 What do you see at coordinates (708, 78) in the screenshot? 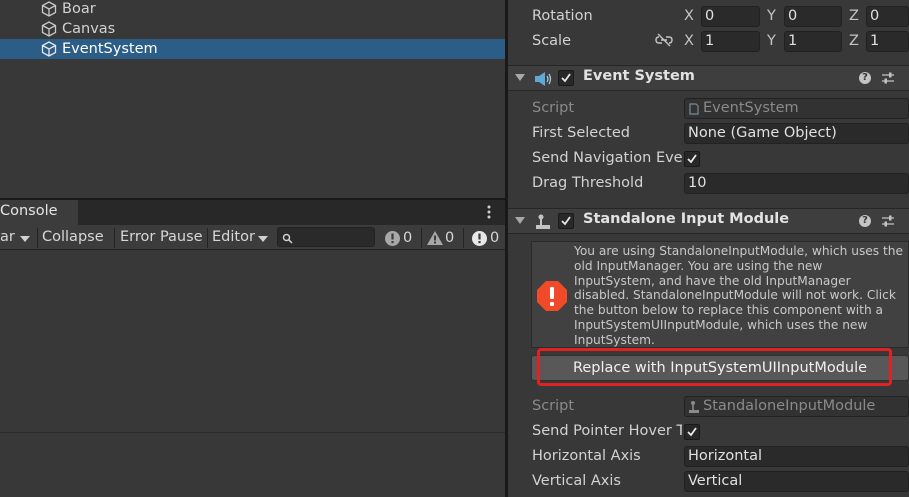
I see `event-system-component-header: Event System ?` at bounding box center [708, 78].